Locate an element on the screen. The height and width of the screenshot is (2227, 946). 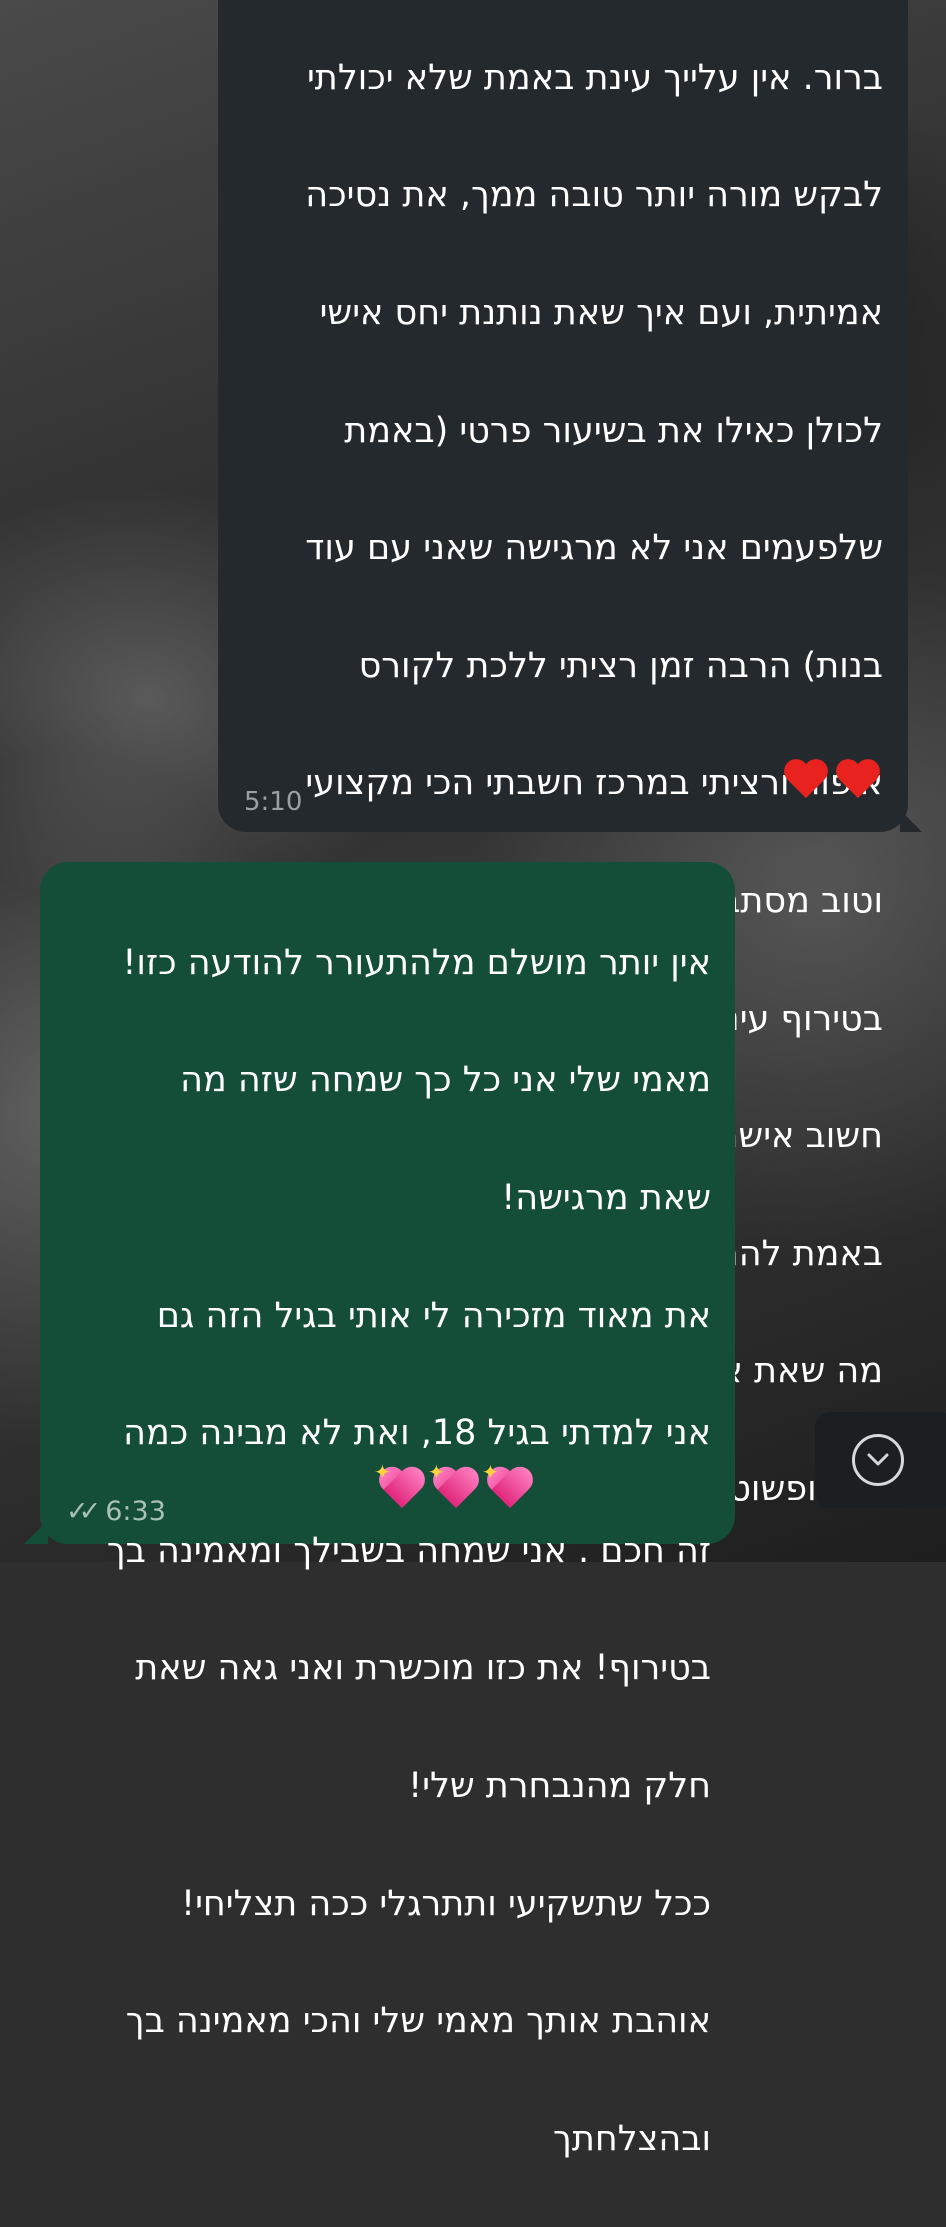
message-meta: ✓✓ 6:33 is located at coordinates (116, 1512).